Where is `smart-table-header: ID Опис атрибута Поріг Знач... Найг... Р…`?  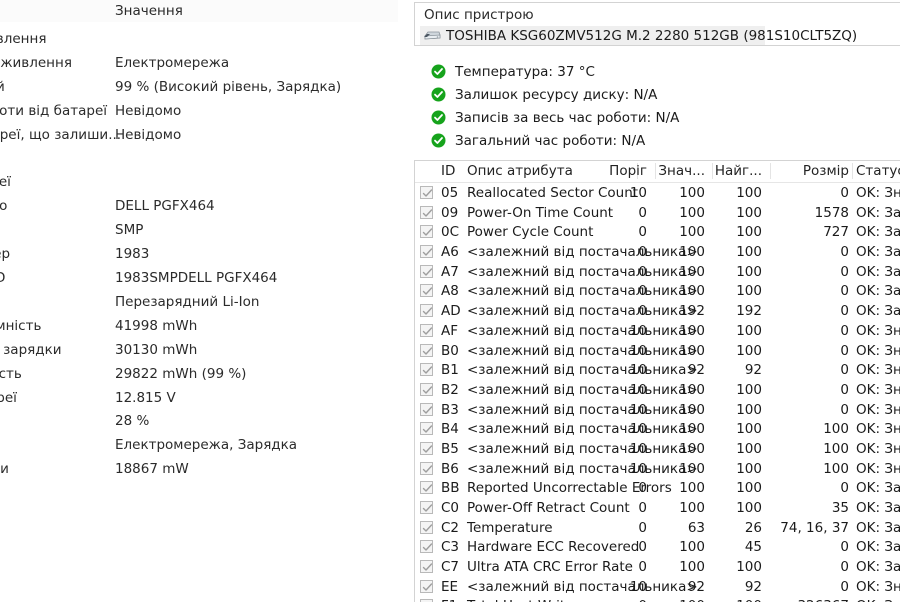
smart-table-header: ID Опис атрибута Поріг Знач... Найг... Р… is located at coordinates (657, 172).